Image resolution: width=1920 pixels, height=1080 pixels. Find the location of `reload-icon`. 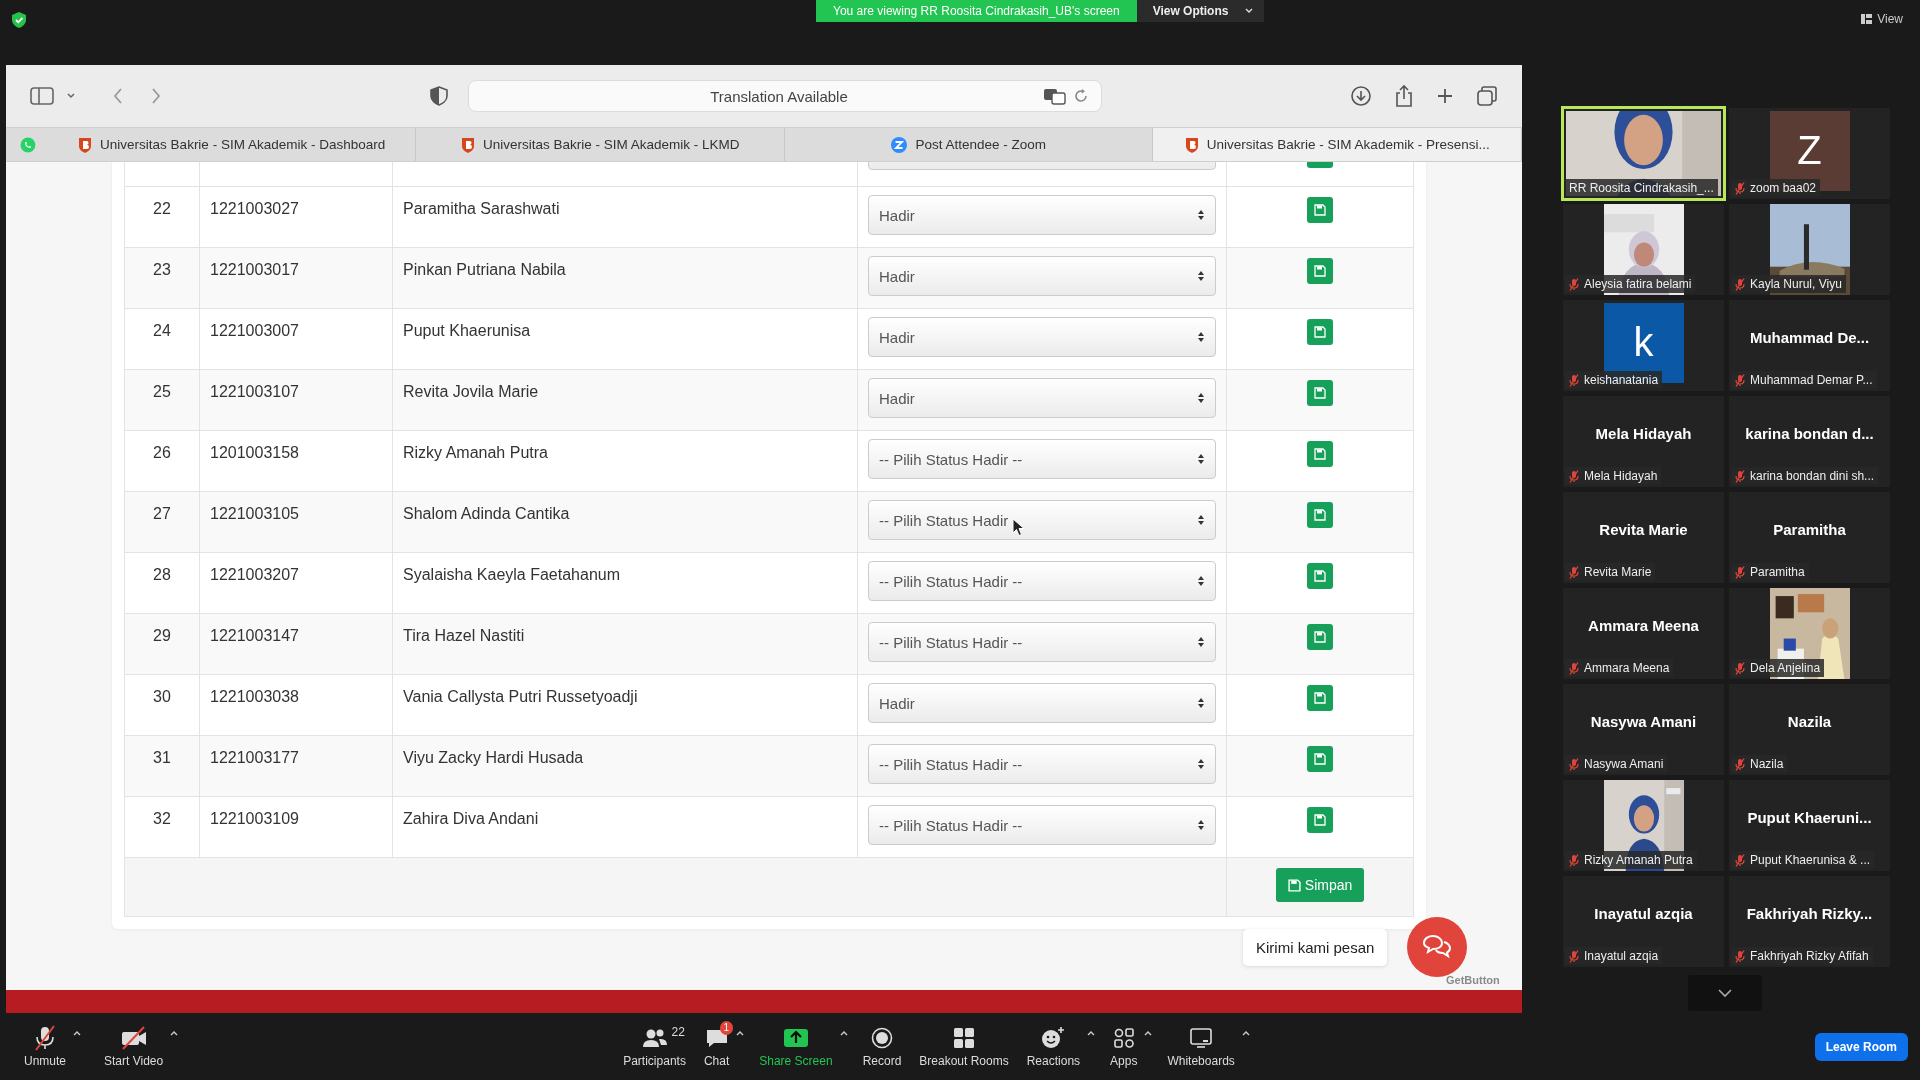

reload-icon is located at coordinates (1081, 96).